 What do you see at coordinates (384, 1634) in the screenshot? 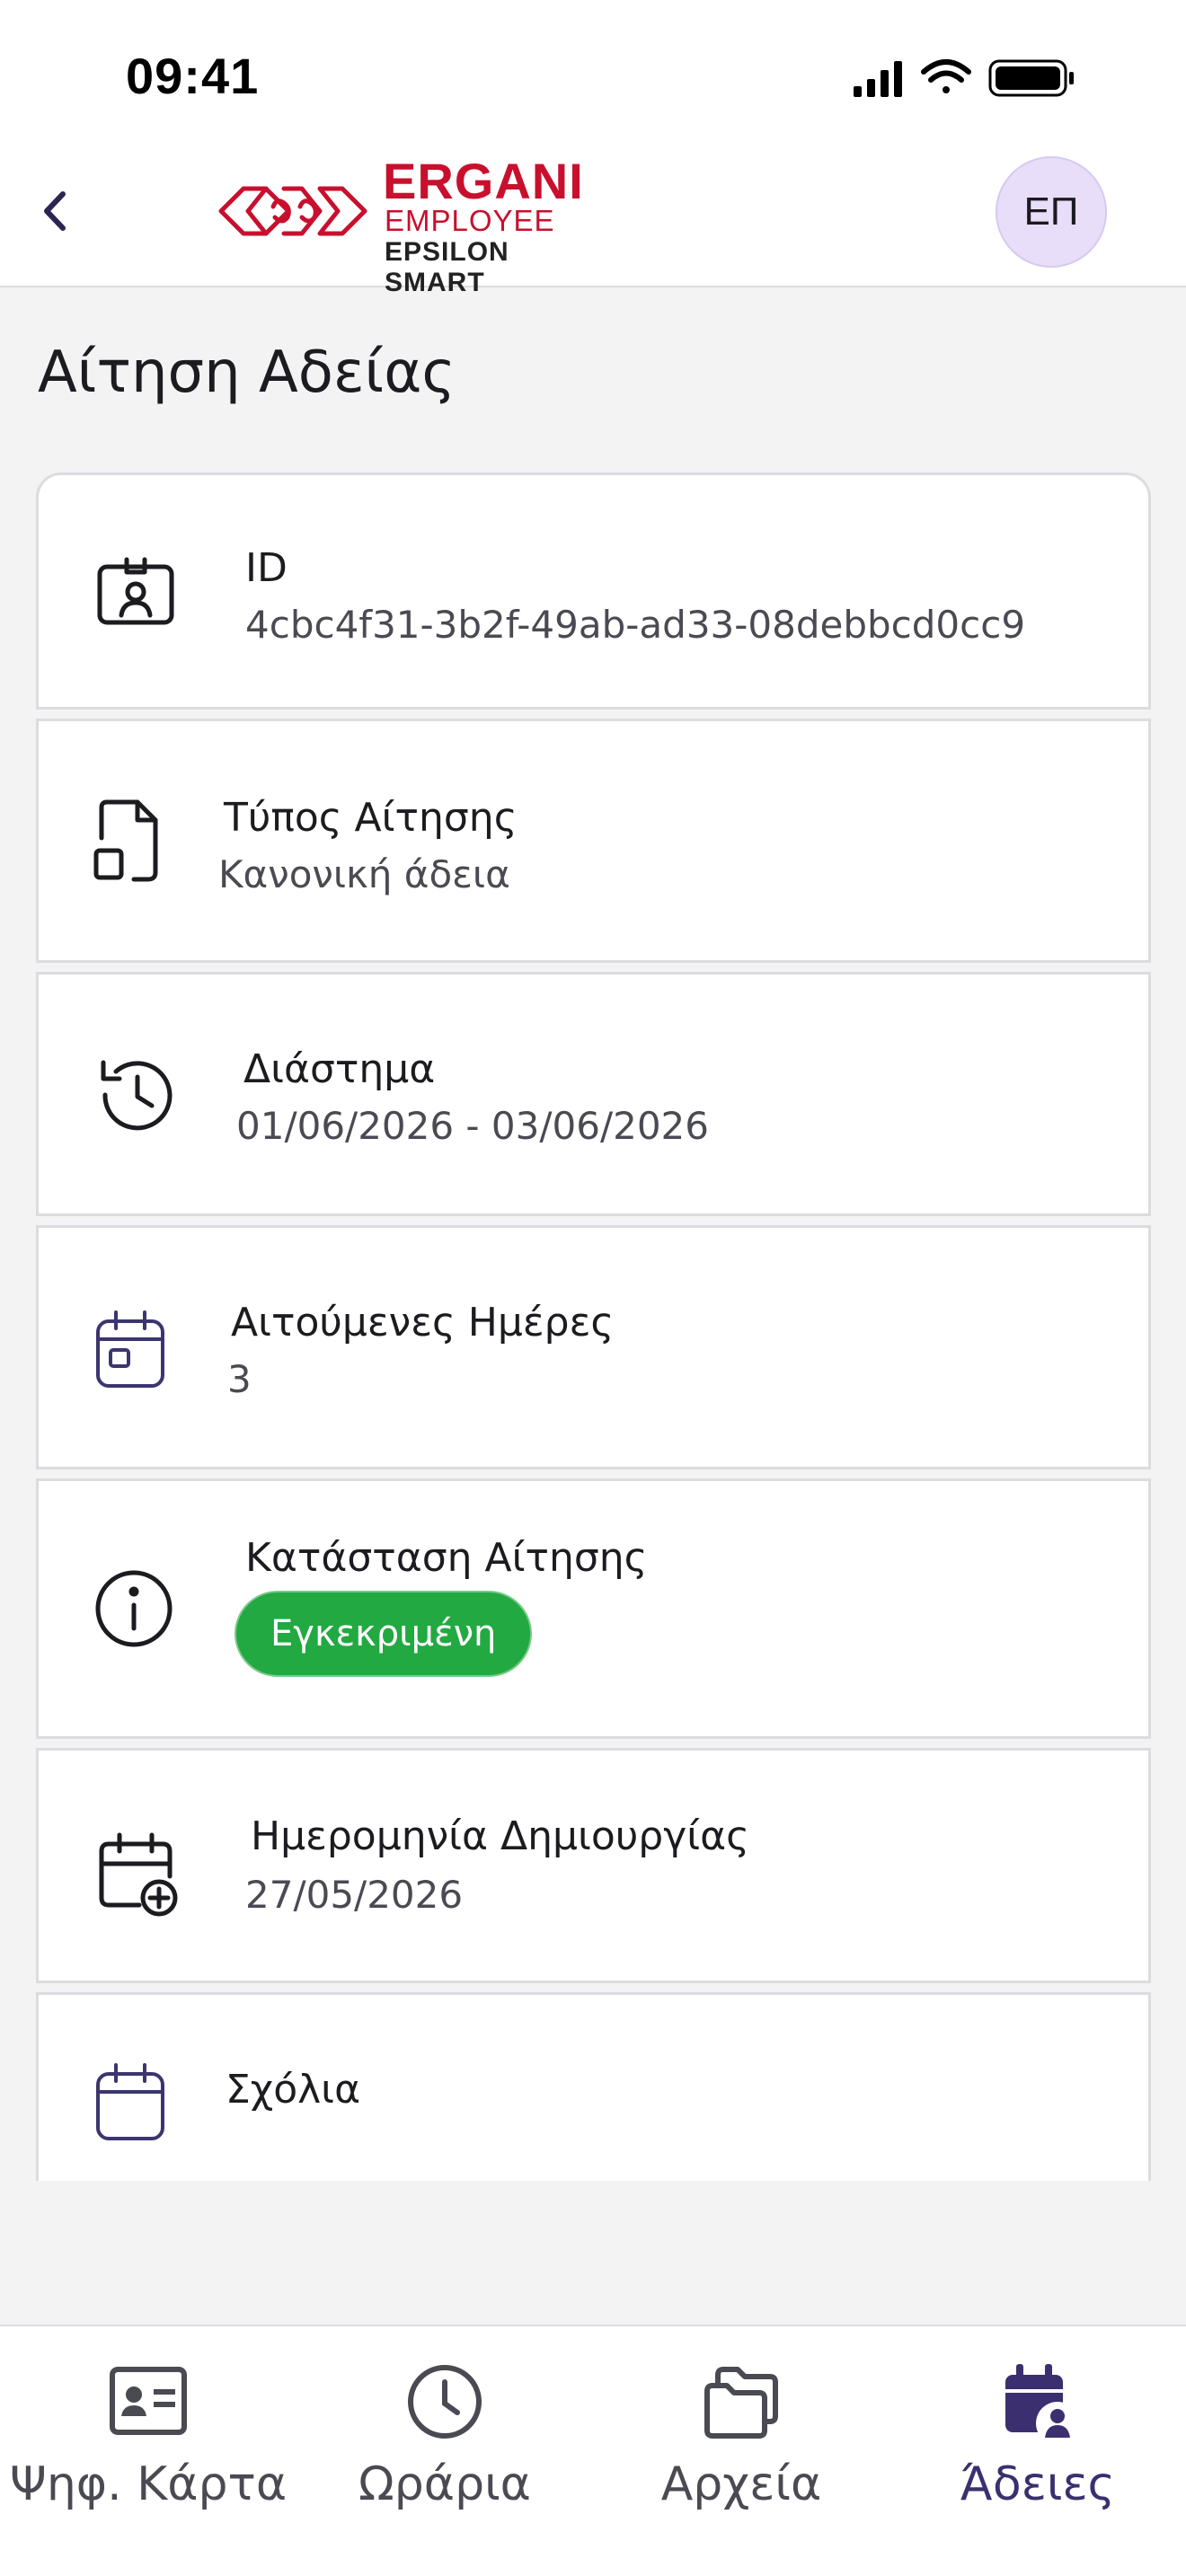
I see `status-badge: Εγκεκριμένη` at bounding box center [384, 1634].